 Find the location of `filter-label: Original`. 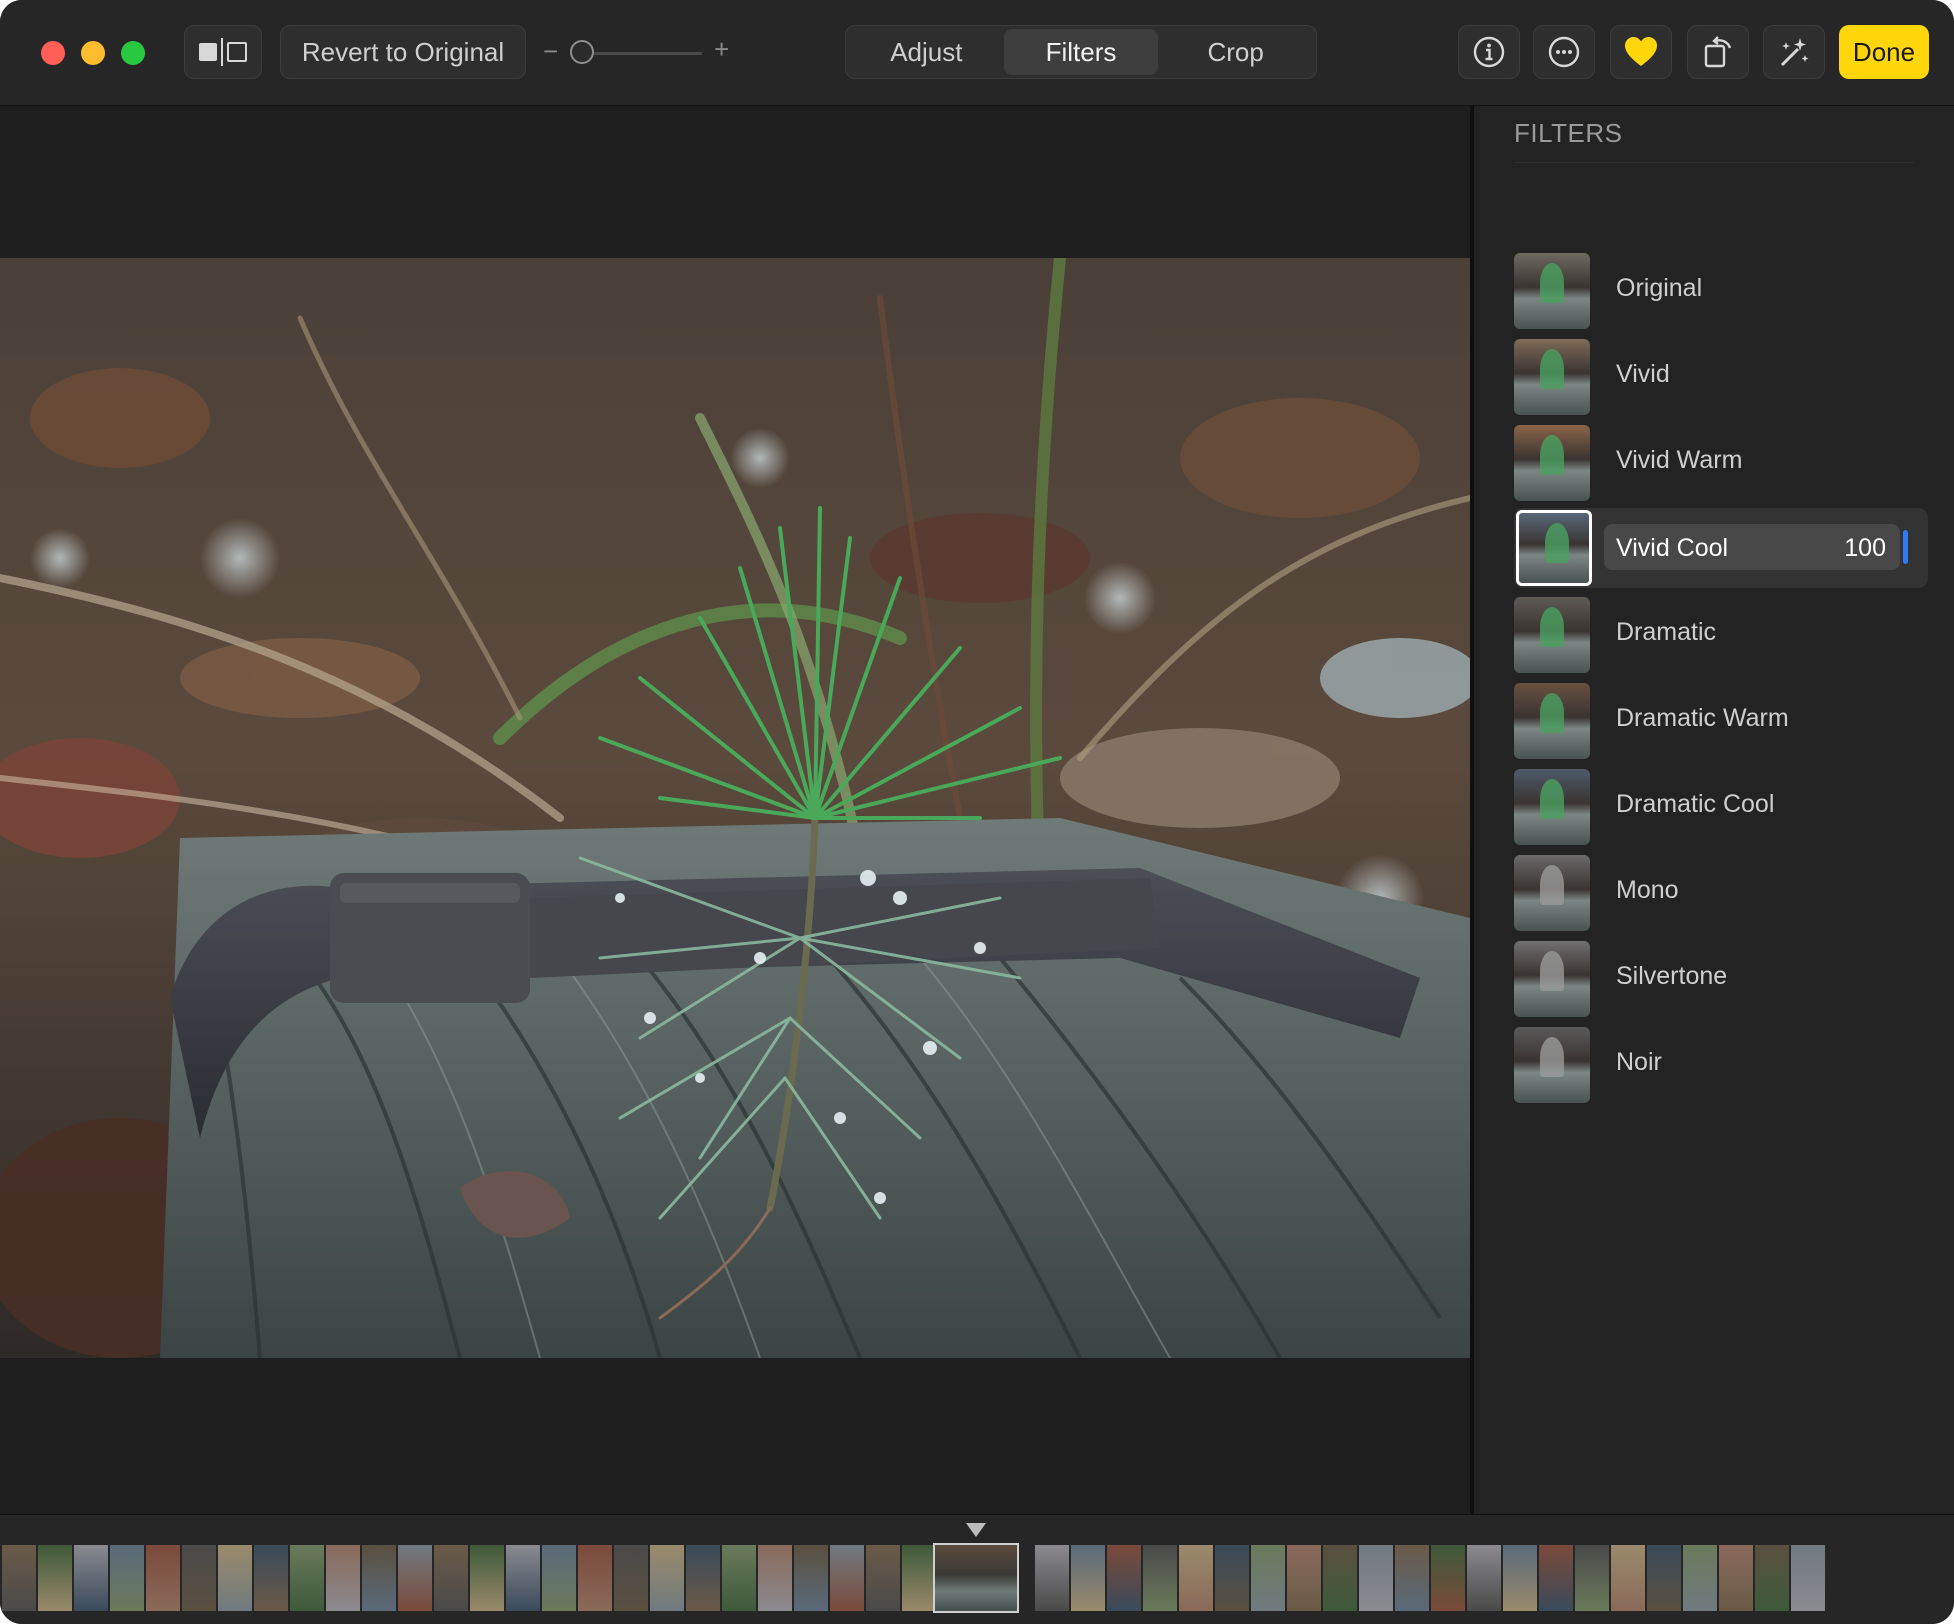

filter-label: Original is located at coordinates (1659, 288).